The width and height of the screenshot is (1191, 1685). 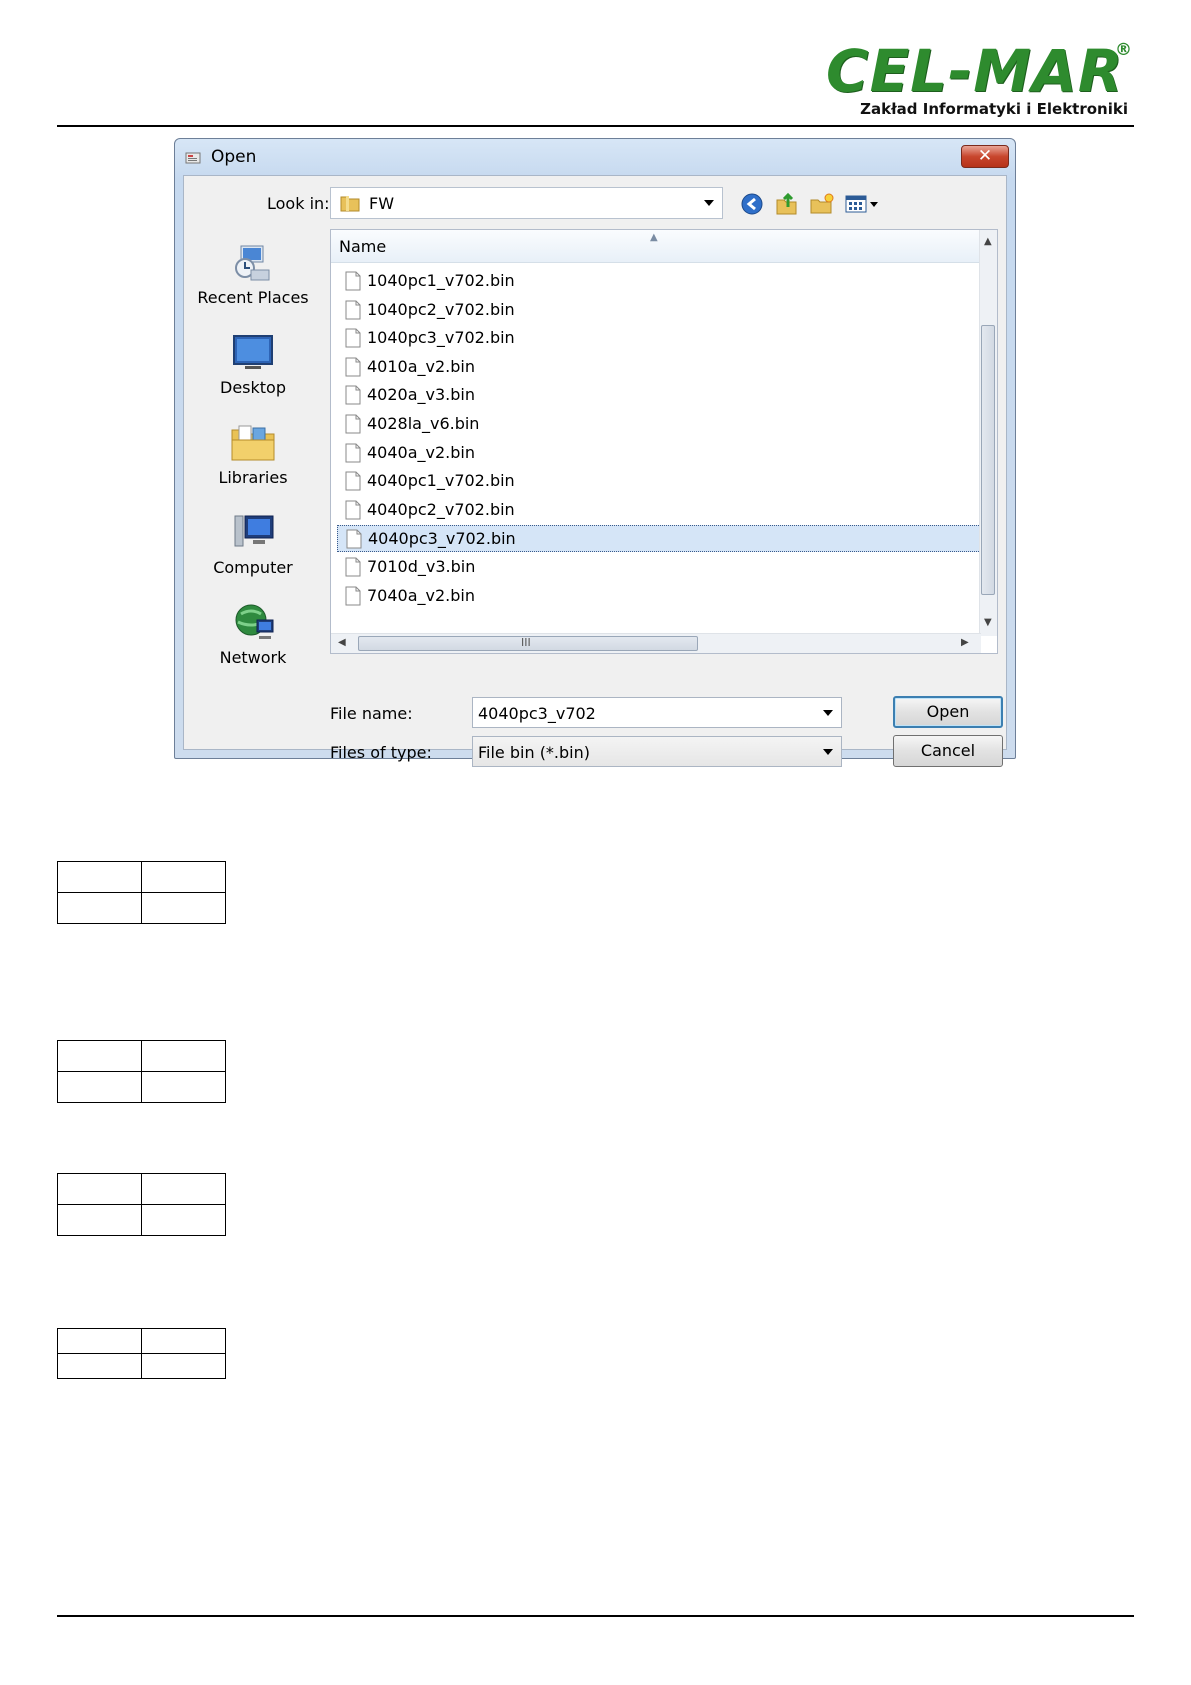 I want to click on file-list-item: 7010d_v3.bin, so click(x=659, y=567).